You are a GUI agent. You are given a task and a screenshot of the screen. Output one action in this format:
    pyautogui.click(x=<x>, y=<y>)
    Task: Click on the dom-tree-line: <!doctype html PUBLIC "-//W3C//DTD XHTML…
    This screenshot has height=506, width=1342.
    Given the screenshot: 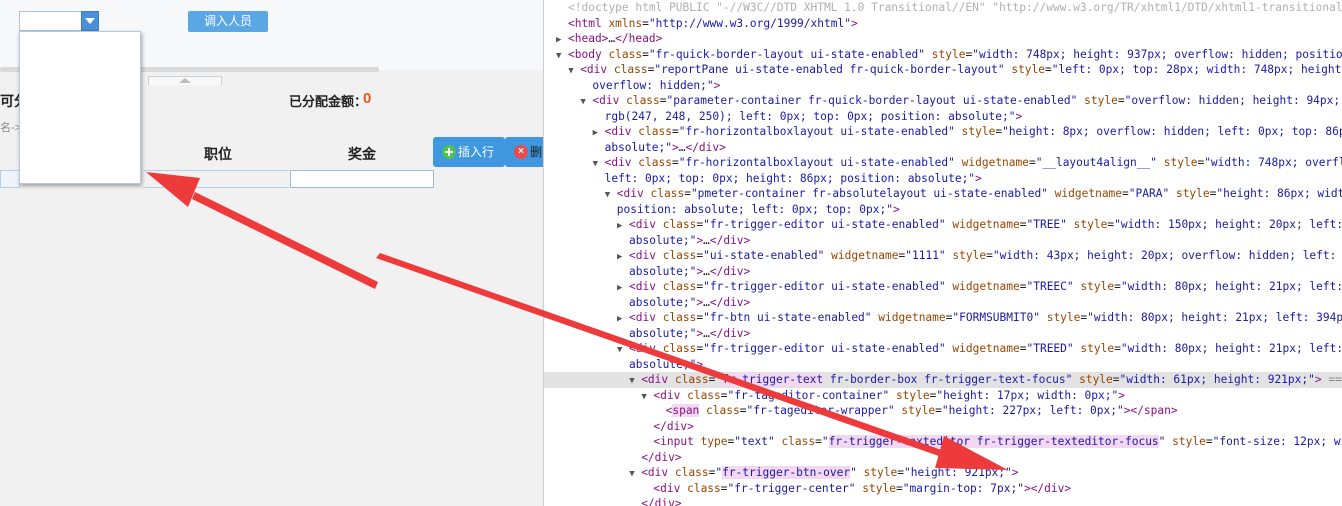 What is the action you would take?
    pyautogui.click(x=943, y=8)
    